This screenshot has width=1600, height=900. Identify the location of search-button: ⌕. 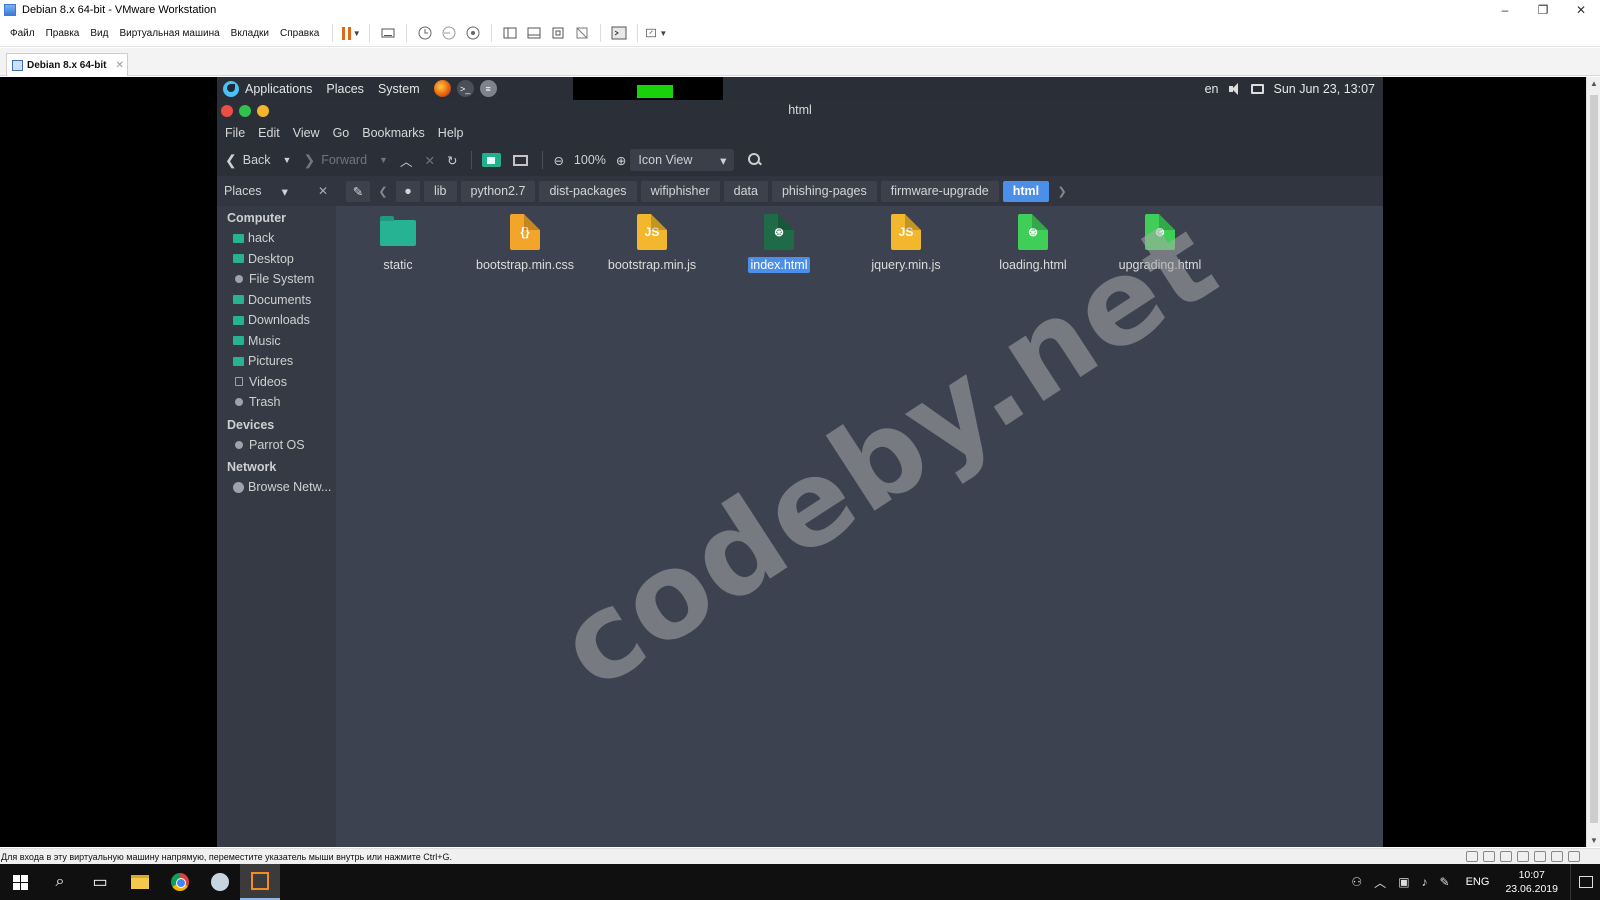
(60, 882).